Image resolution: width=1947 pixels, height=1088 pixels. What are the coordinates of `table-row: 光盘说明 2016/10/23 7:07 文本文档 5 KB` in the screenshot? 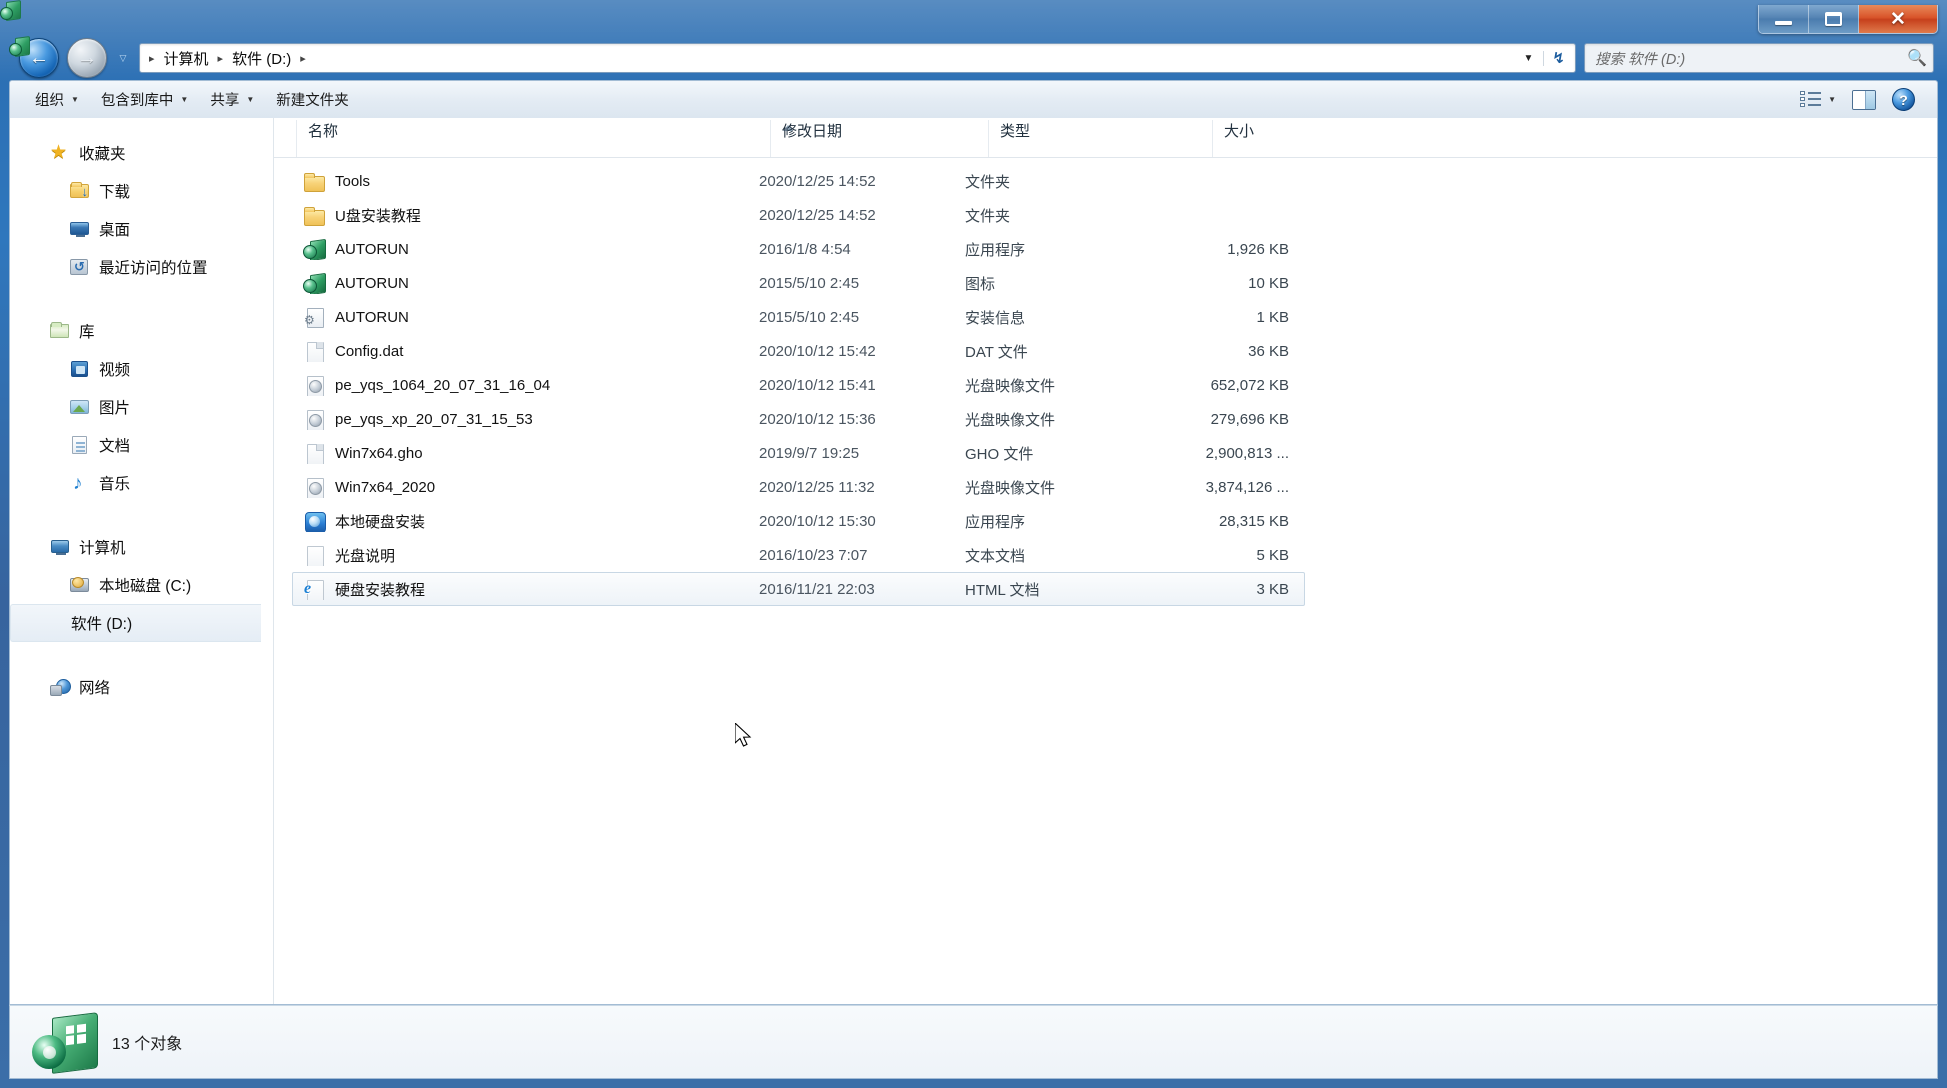 It's located at (798, 555).